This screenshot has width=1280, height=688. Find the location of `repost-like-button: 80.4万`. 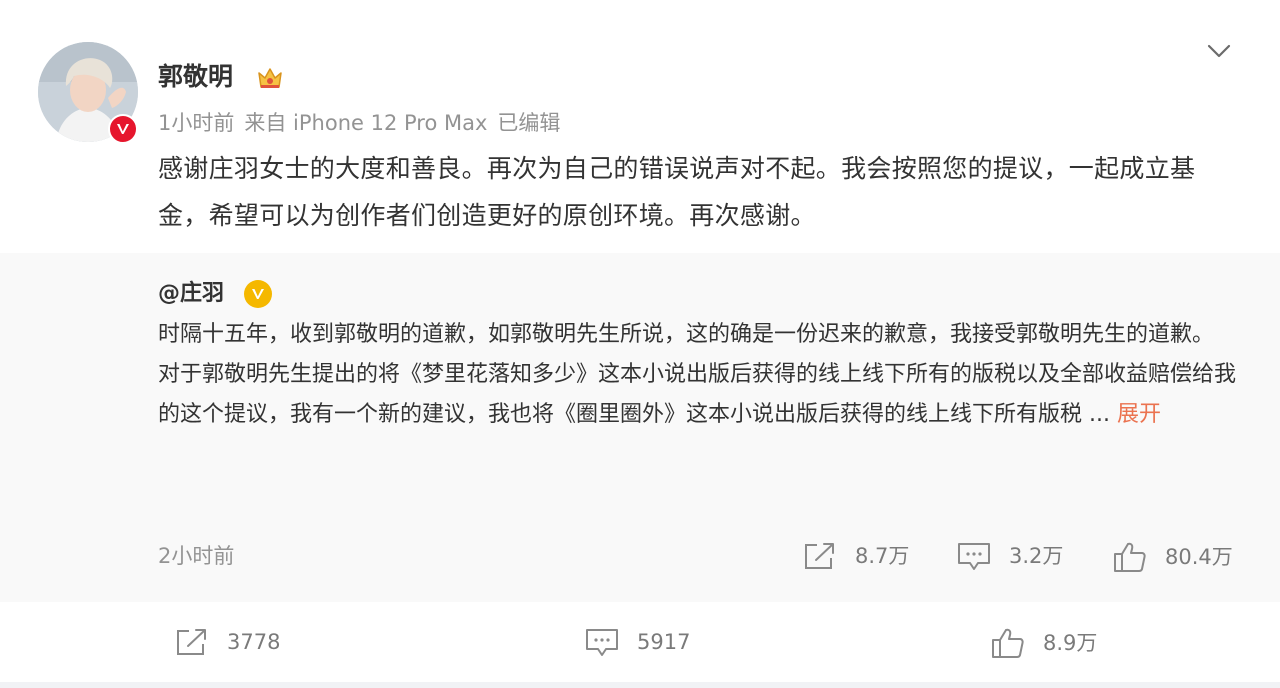

repost-like-button: 80.4万 is located at coordinates (1173, 557).